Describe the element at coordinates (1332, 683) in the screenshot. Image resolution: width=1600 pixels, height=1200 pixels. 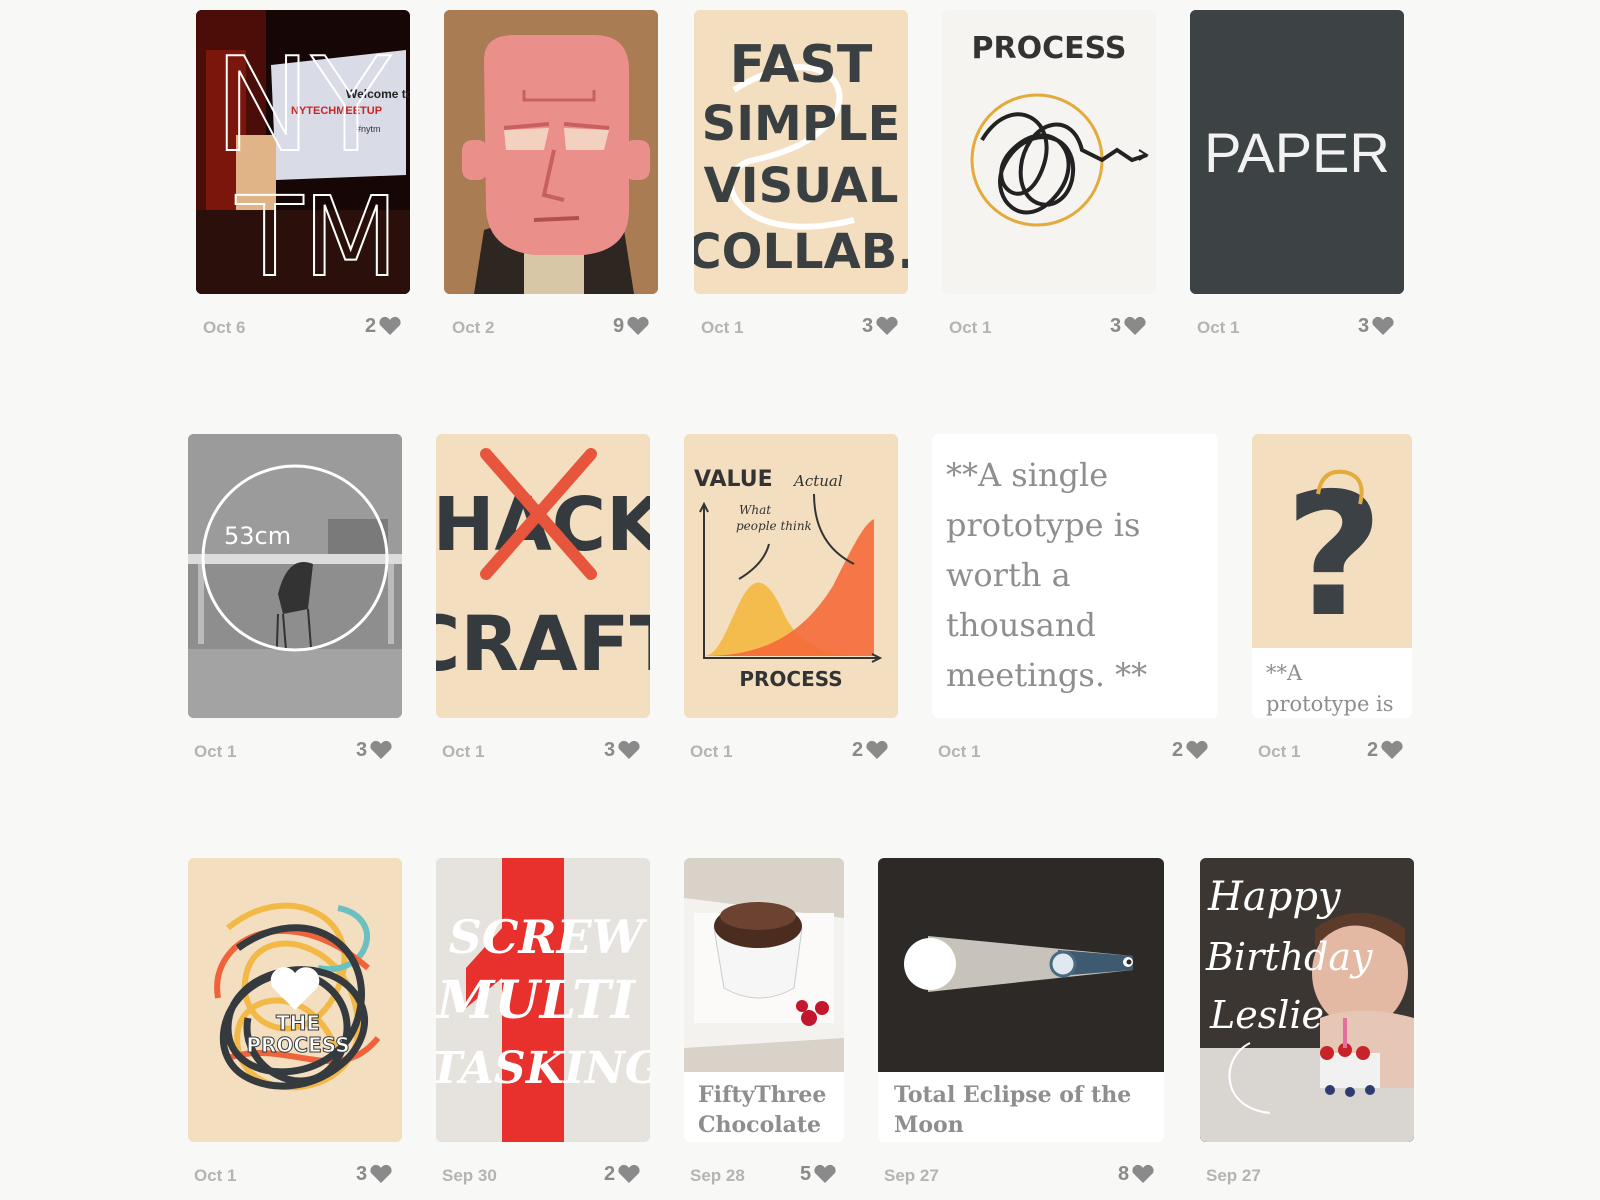
I see `card-caption: **A prototype is` at that location.